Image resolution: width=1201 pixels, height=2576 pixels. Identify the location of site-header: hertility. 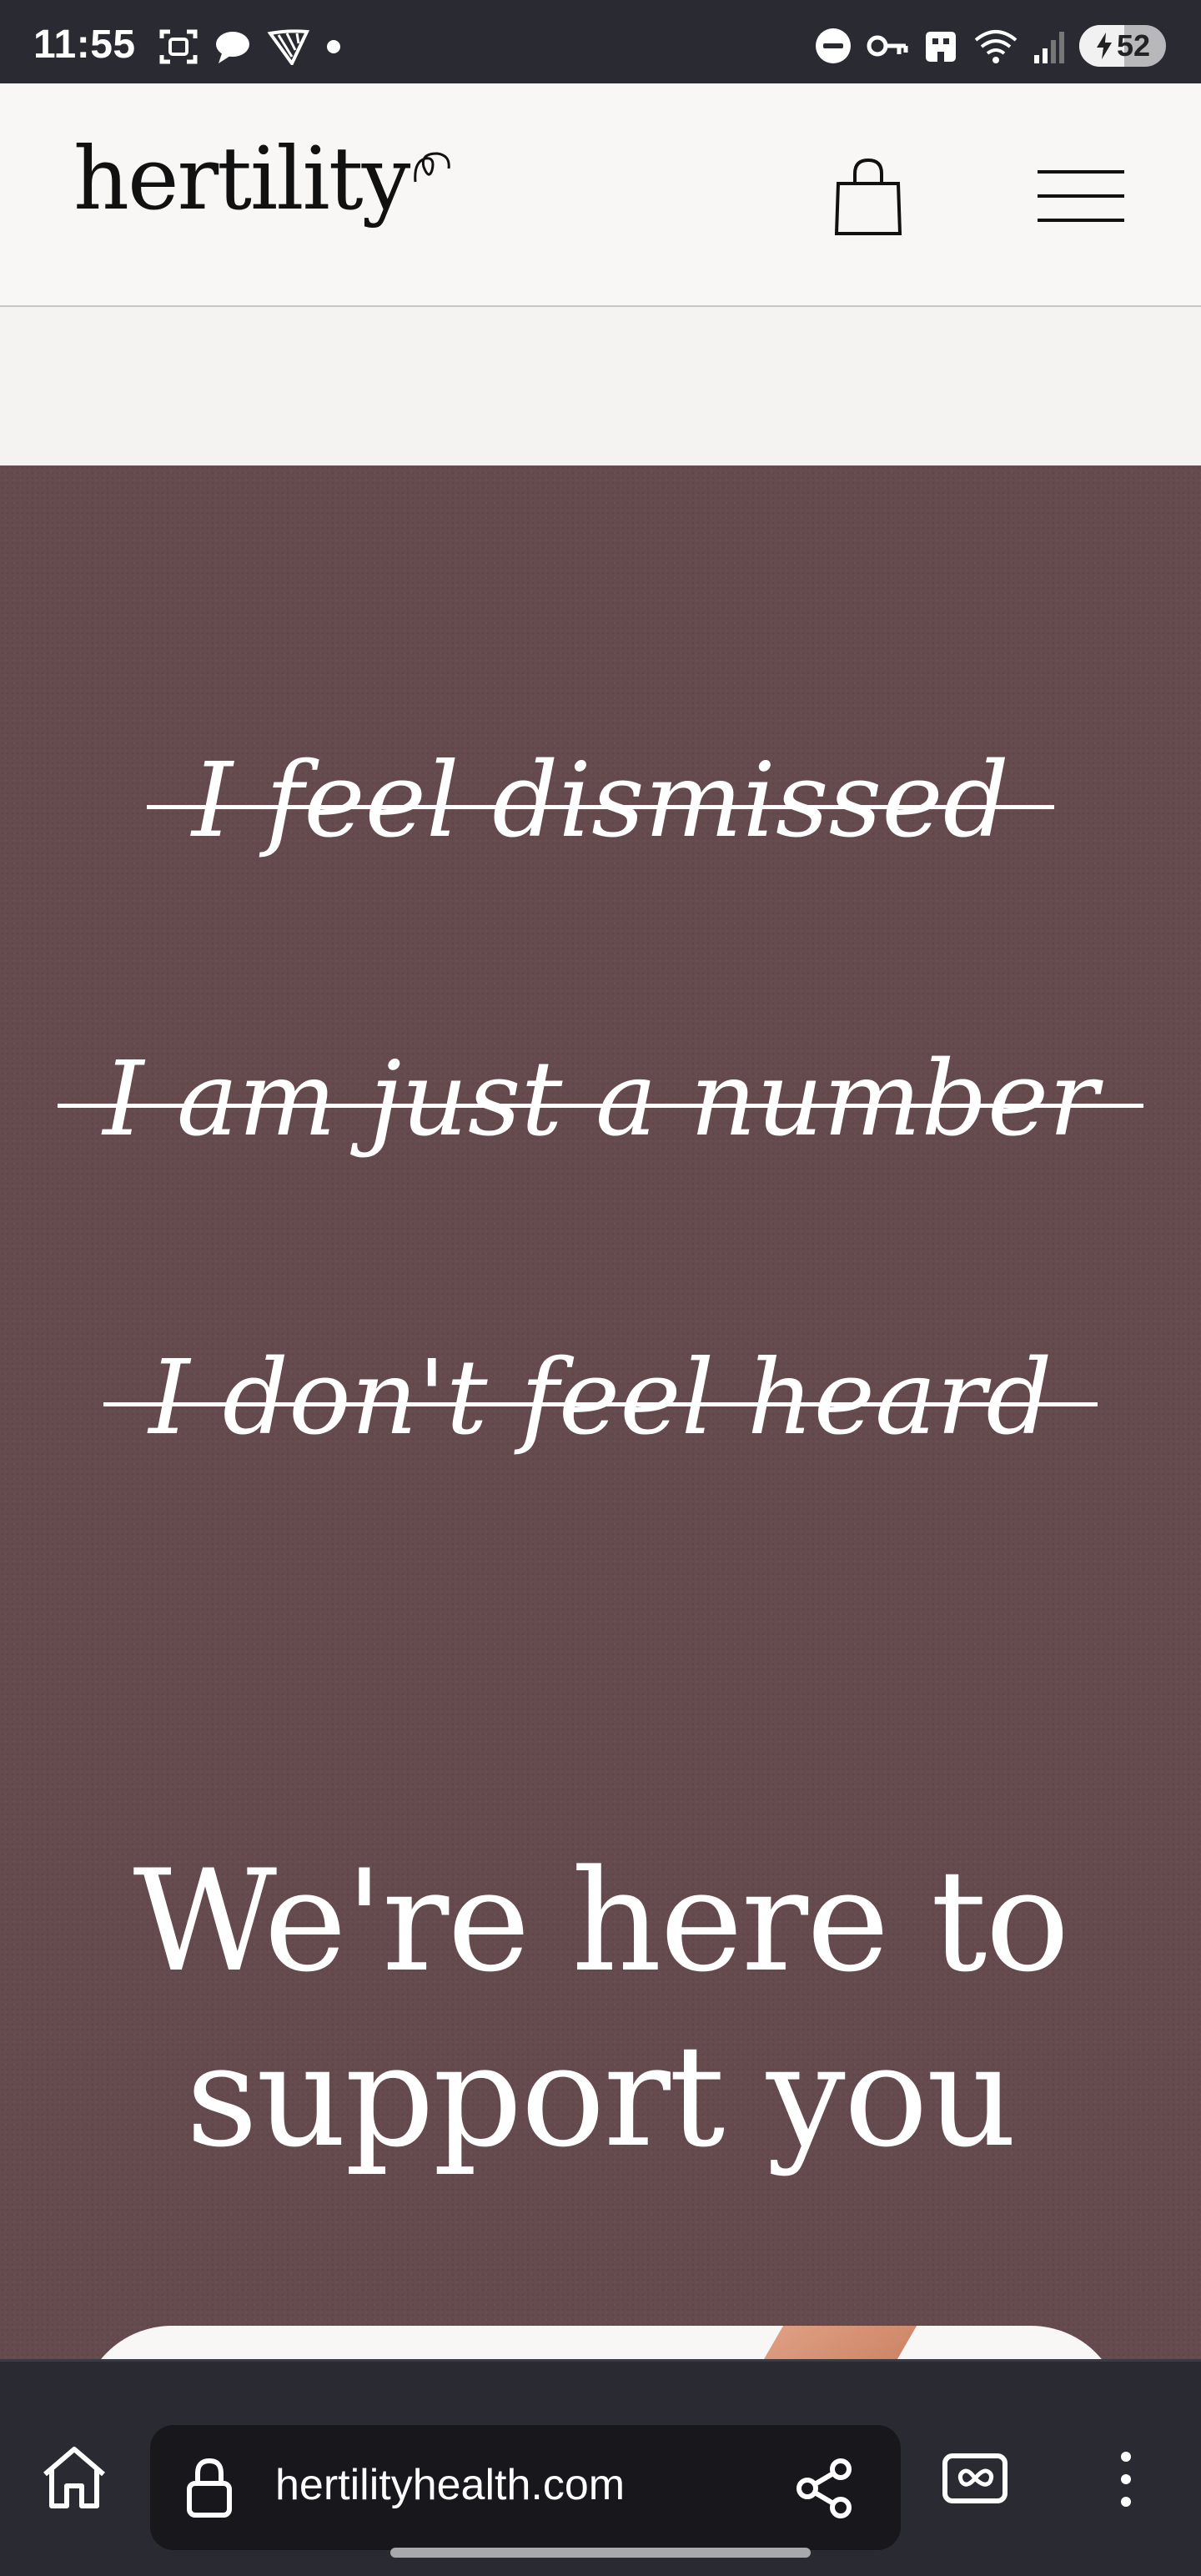
(601, 195).